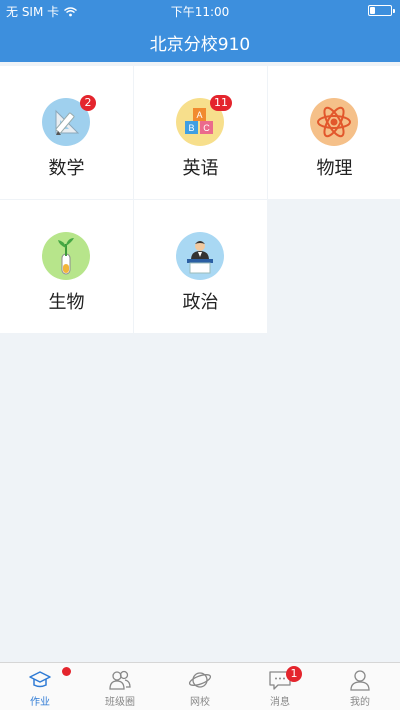 This screenshot has height=710, width=400. What do you see at coordinates (200, 256) in the screenshot?
I see `speaker-podium-icon` at bounding box center [200, 256].